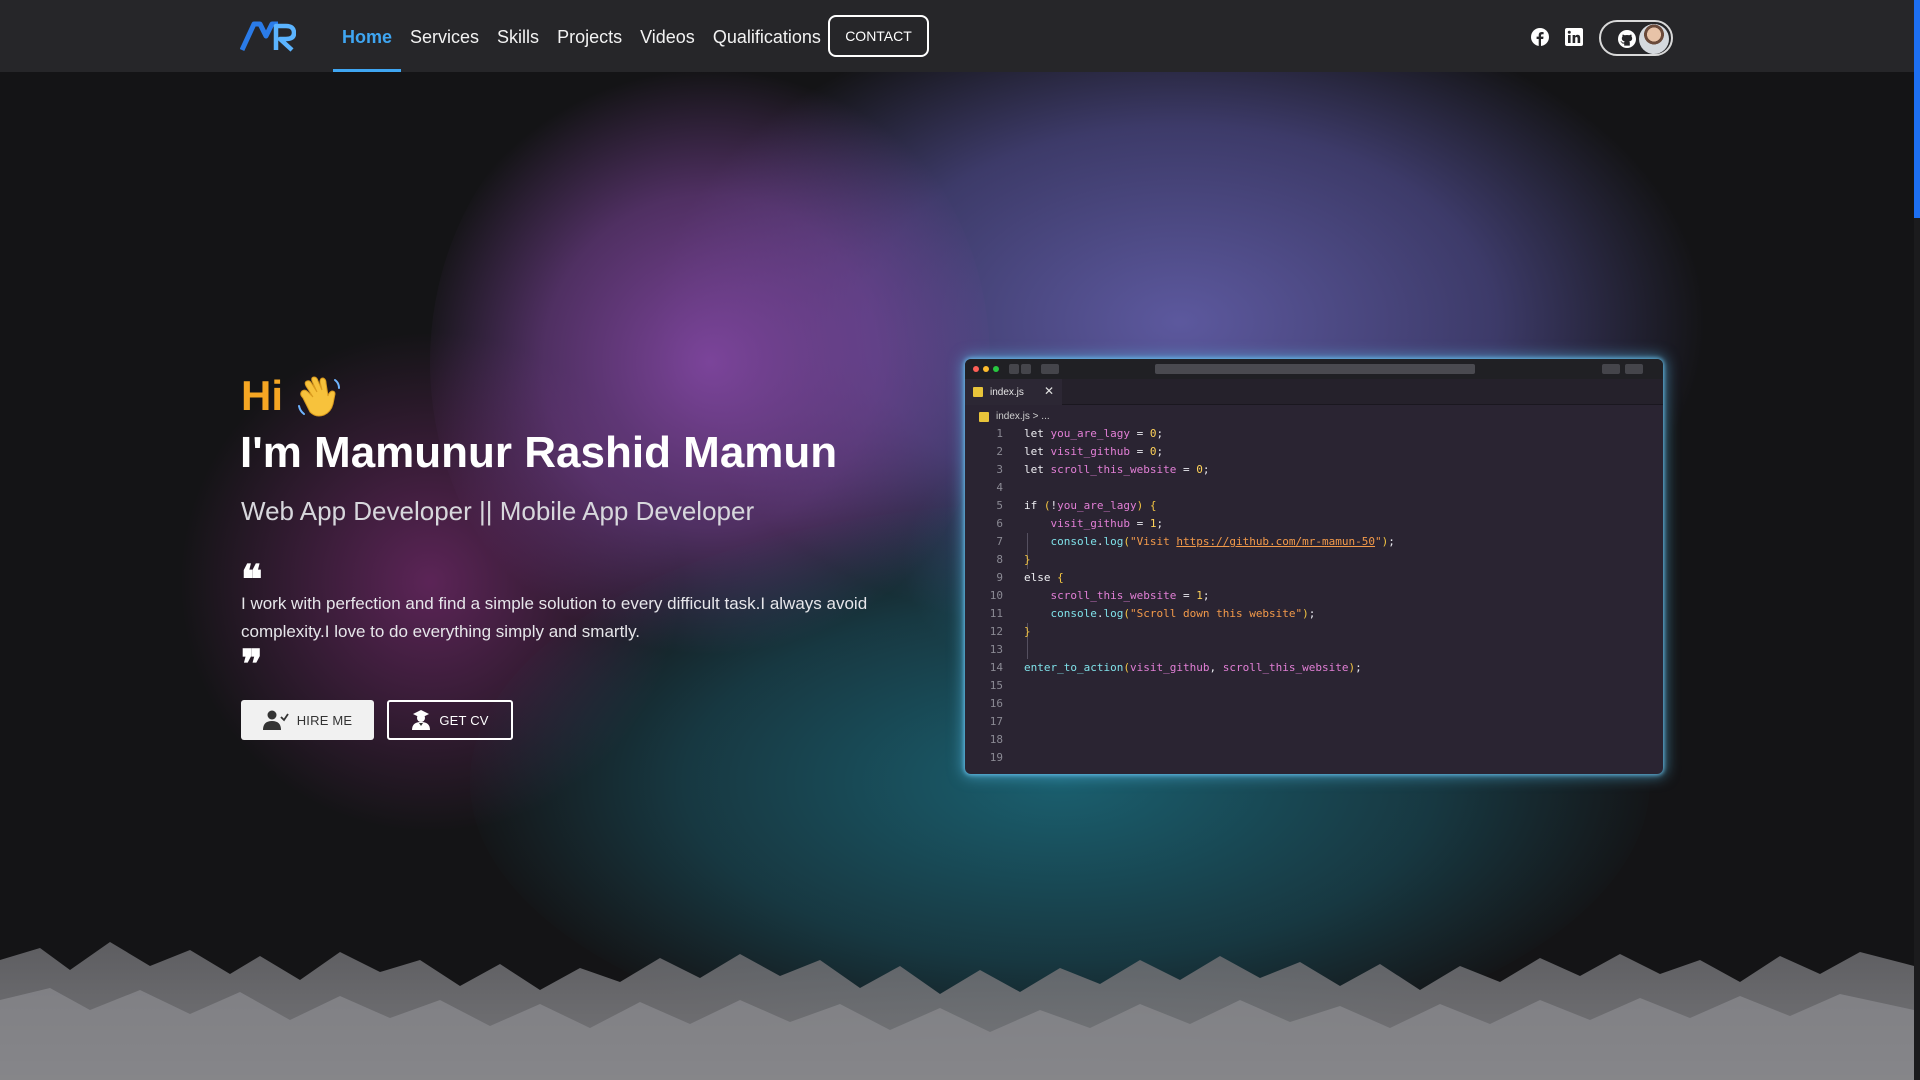  I want to click on hire-me-button: HIRE ME, so click(307, 720).